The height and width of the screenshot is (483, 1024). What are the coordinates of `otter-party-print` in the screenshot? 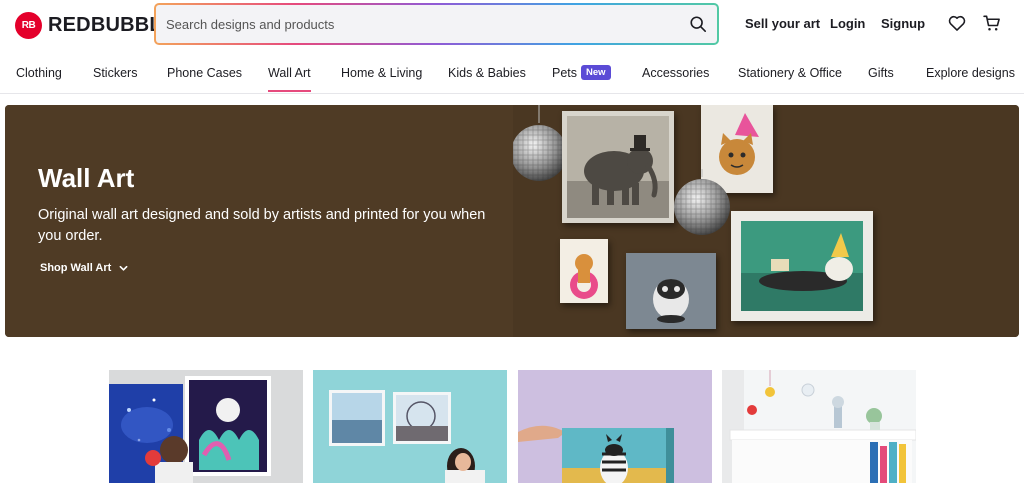 It's located at (802, 266).